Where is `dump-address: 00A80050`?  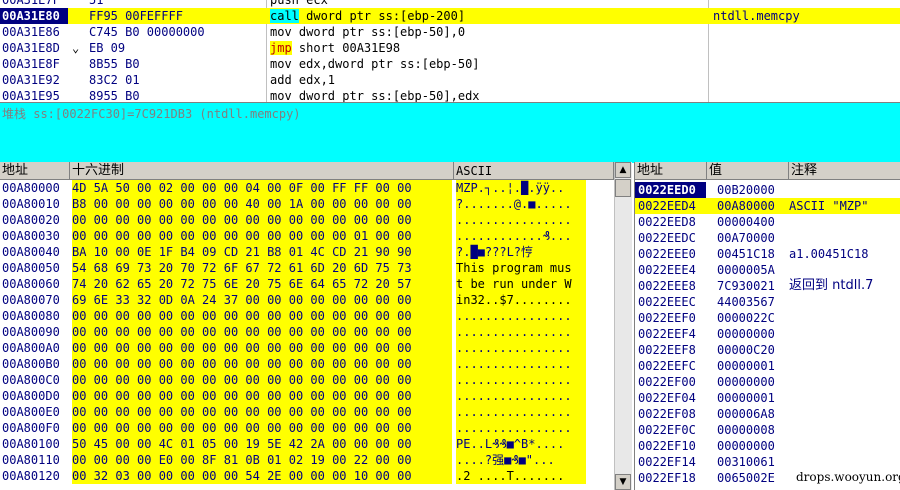 dump-address: 00A80050 is located at coordinates (31, 268).